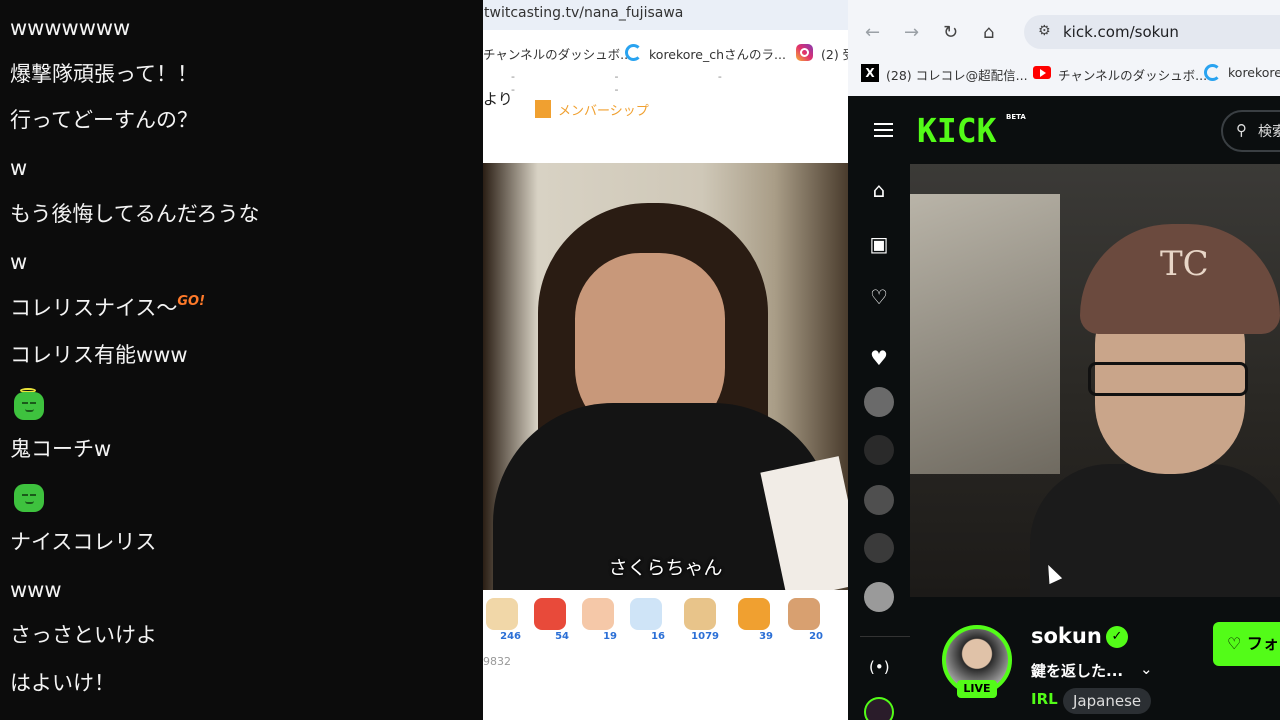 The image size is (1280, 720). What do you see at coordinates (1262, 643) in the screenshot?
I see `follow-label: フォ` at bounding box center [1262, 643].